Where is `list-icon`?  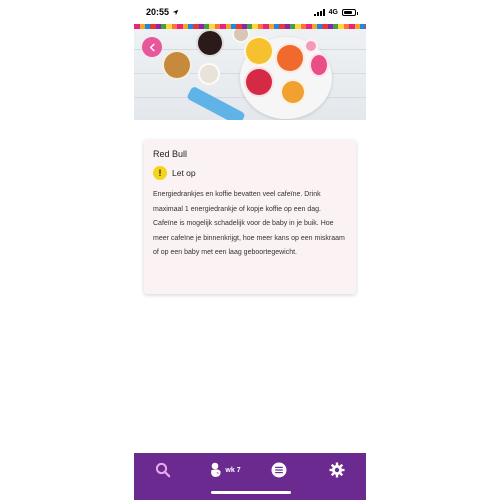 list-icon is located at coordinates (279, 470).